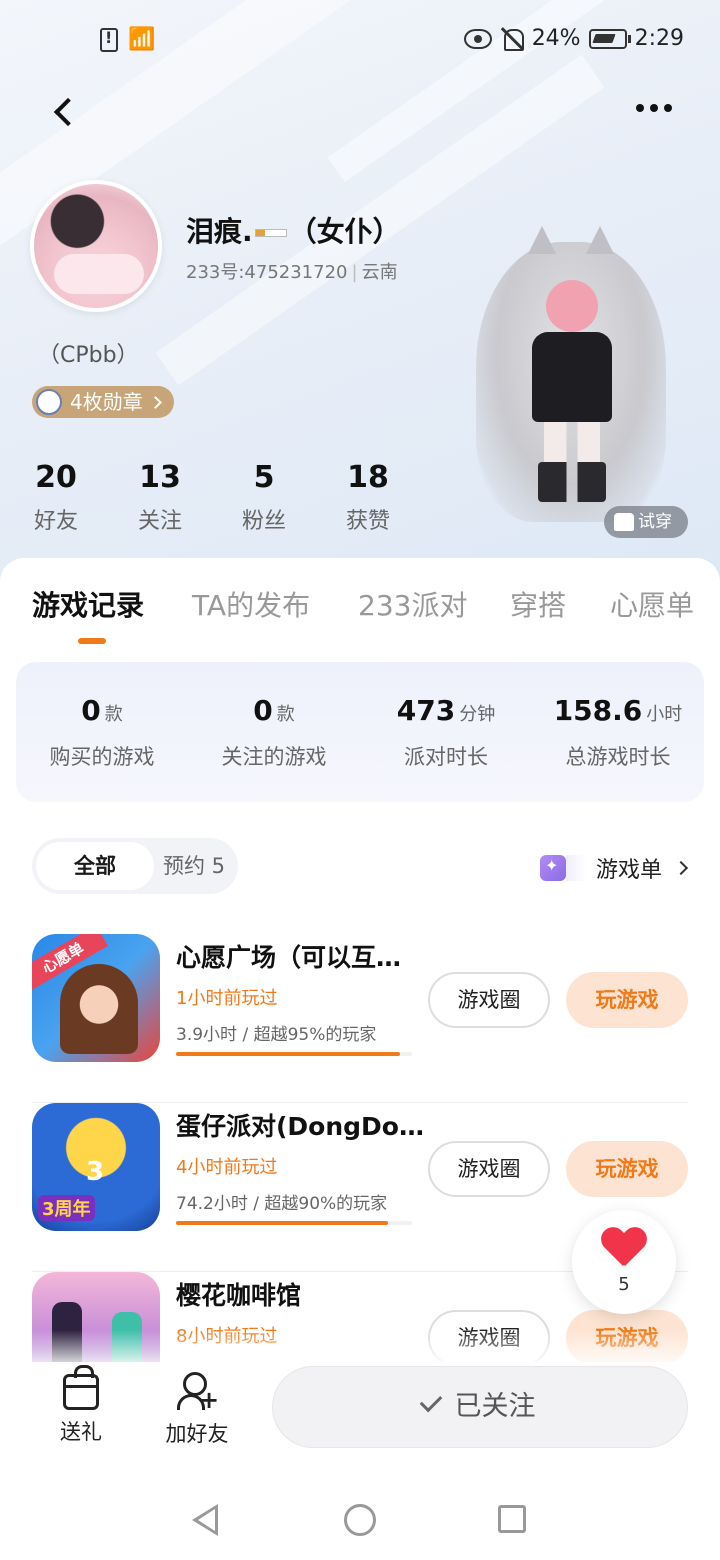 The height and width of the screenshot is (1560, 720). Describe the element at coordinates (81, 1387) in the screenshot. I see `gift-icon` at that location.